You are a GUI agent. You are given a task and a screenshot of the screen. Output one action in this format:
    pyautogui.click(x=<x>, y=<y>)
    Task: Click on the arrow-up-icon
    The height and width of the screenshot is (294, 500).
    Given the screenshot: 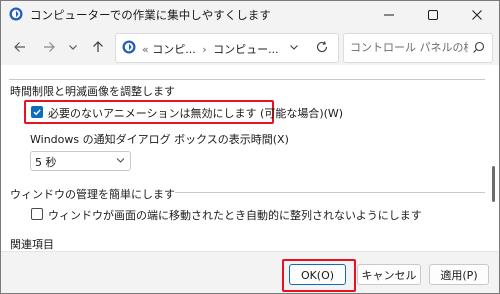 What is the action you would take?
    pyautogui.click(x=98, y=46)
    